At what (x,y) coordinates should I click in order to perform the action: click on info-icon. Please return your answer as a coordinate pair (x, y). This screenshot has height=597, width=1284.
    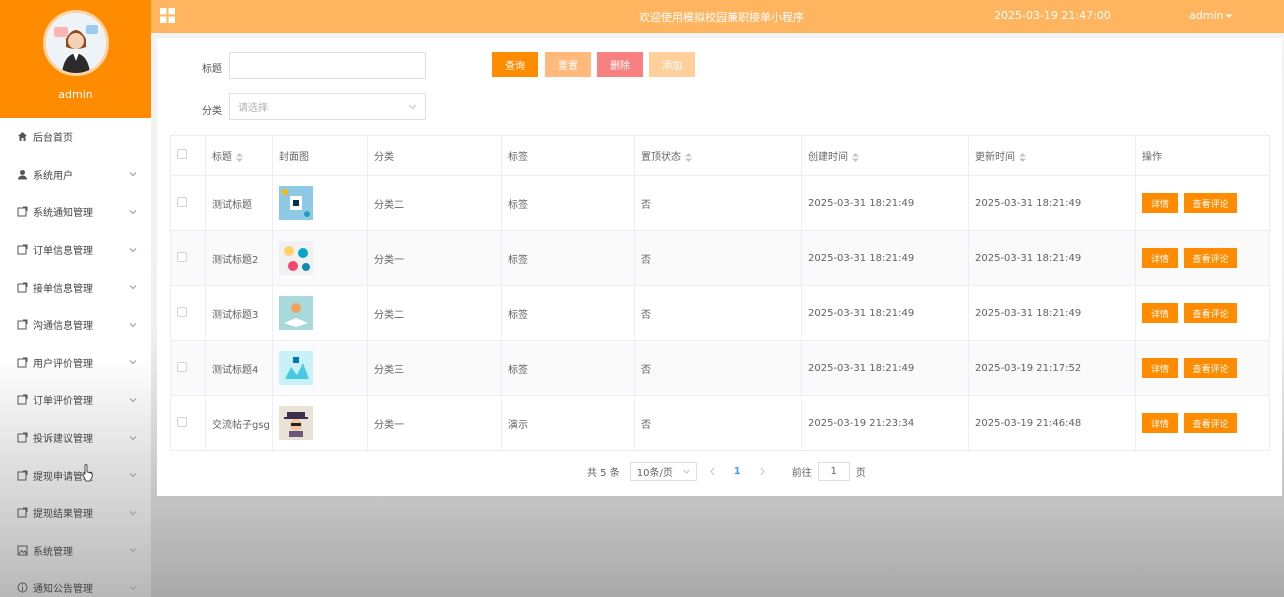
    Looking at the image, I should click on (22, 588).